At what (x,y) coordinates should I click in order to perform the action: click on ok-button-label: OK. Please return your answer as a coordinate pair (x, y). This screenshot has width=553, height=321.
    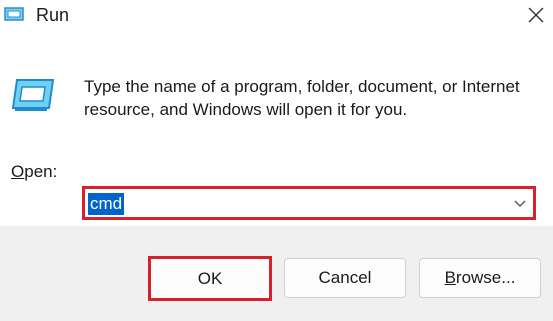
    Looking at the image, I should click on (210, 278).